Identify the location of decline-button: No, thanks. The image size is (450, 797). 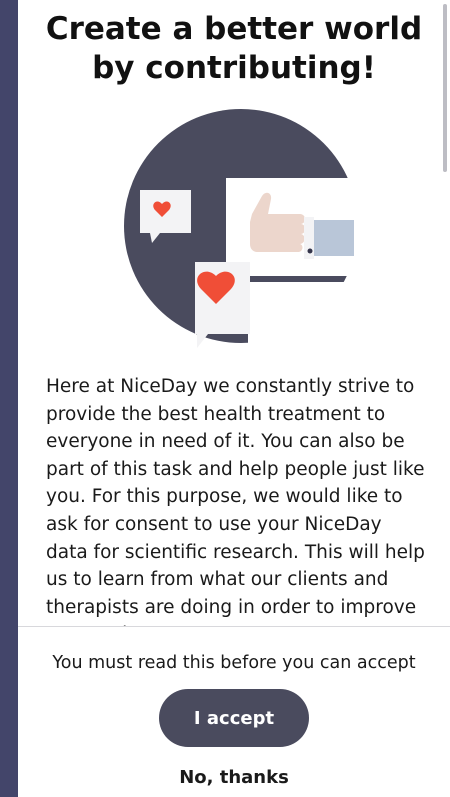
(234, 777).